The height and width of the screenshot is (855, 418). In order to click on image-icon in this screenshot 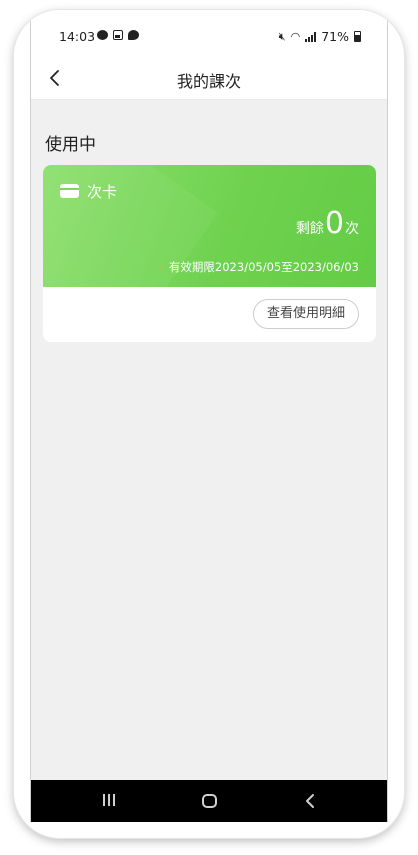, I will do `click(118, 35)`.